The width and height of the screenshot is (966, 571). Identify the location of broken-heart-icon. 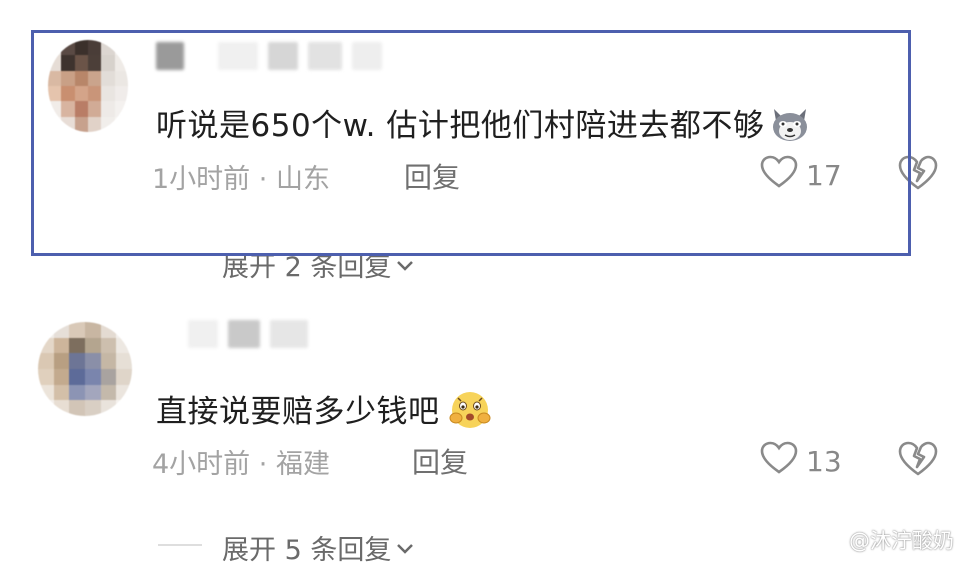
(918, 461).